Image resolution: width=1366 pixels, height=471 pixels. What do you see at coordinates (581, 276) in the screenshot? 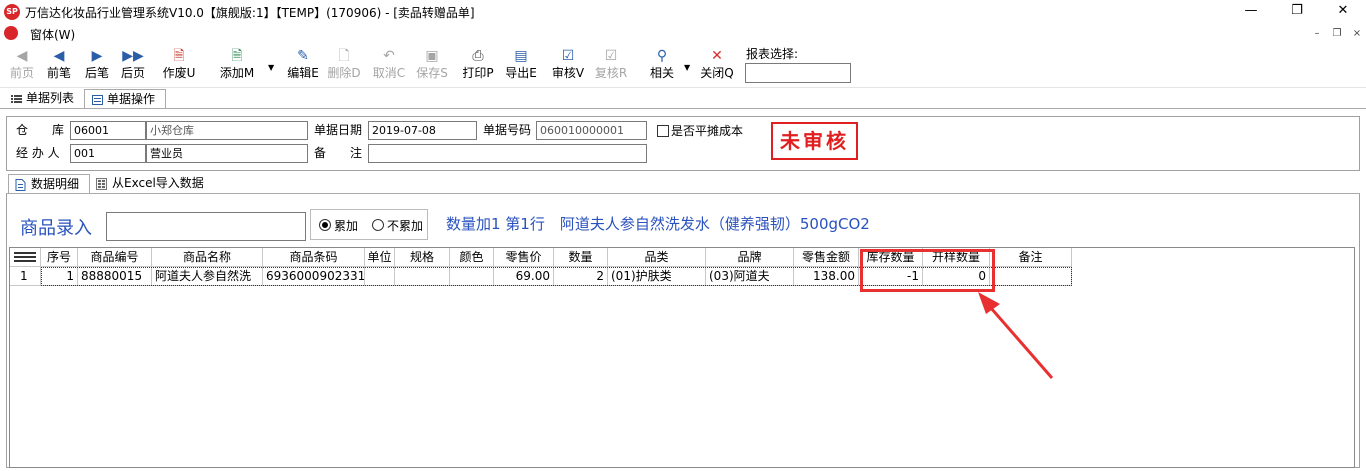
I see `cell-qty: 2` at bounding box center [581, 276].